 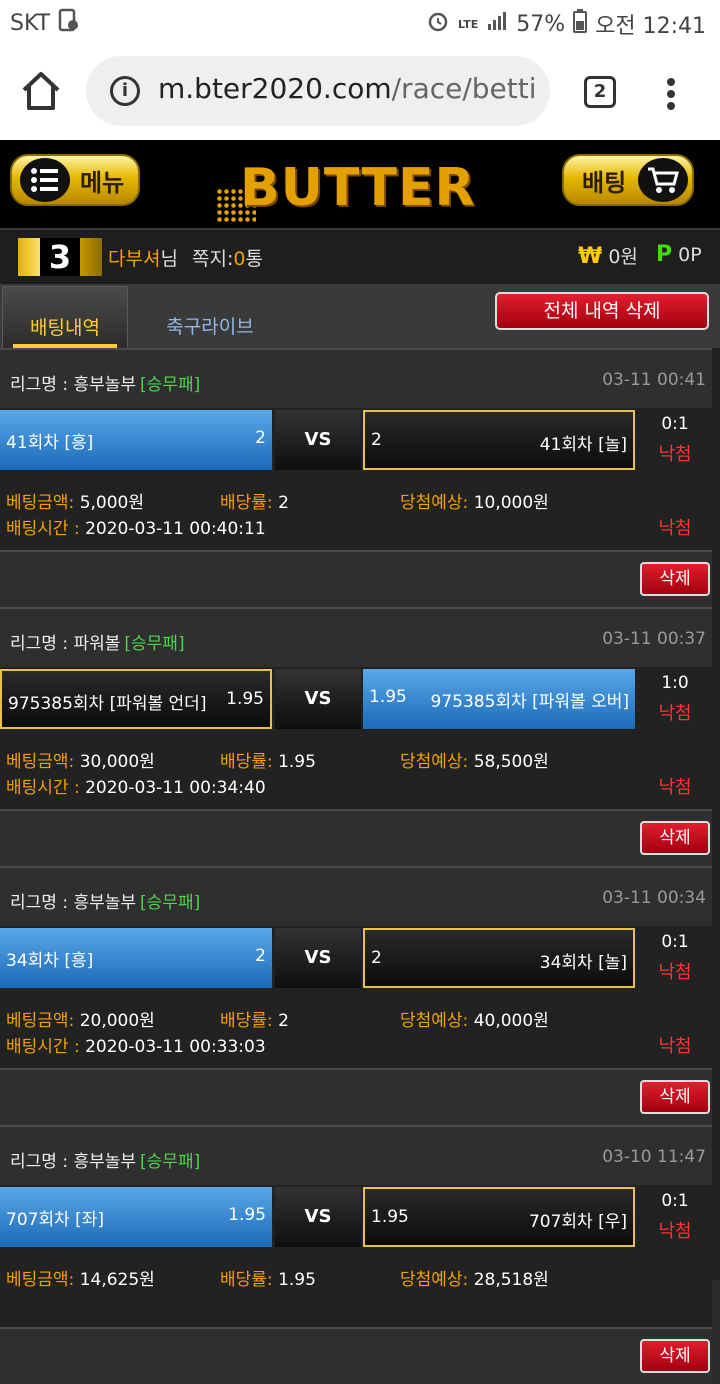 What do you see at coordinates (580, 24) in the screenshot?
I see `battery-icon` at bounding box center [580, 24].